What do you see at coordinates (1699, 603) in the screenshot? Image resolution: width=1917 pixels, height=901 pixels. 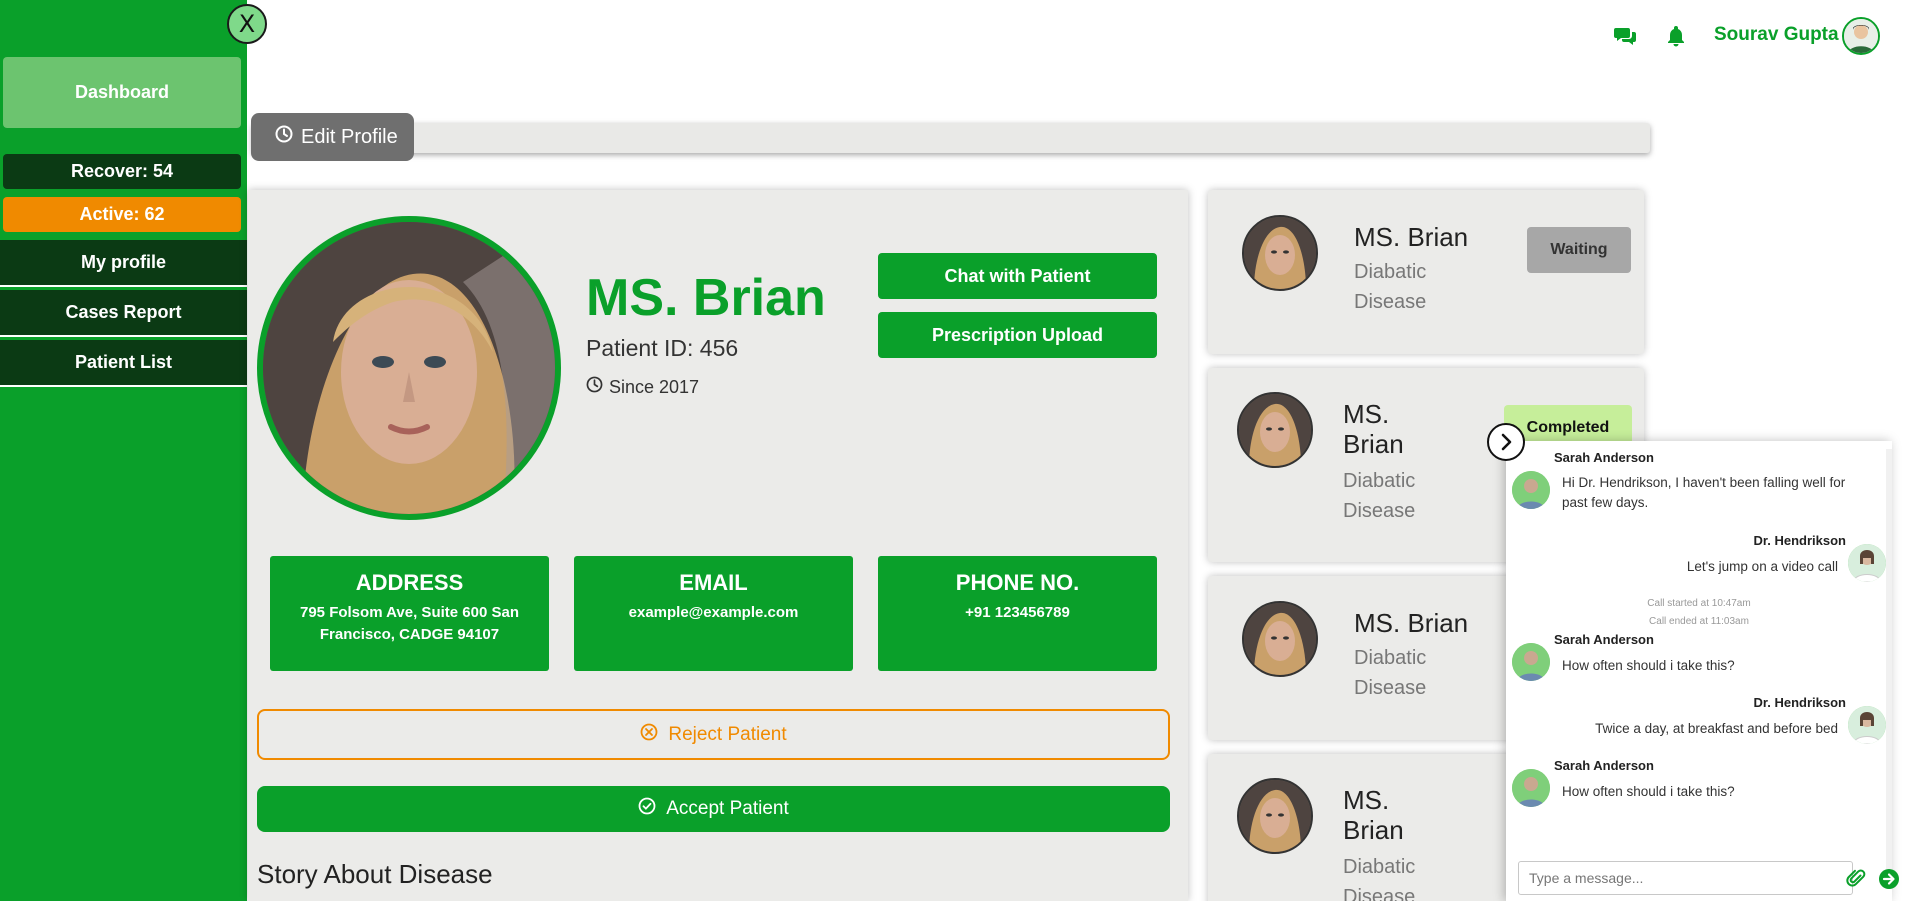 I see `call-started-note: Call started at 10:47am` at bounding box center [1699, 603].